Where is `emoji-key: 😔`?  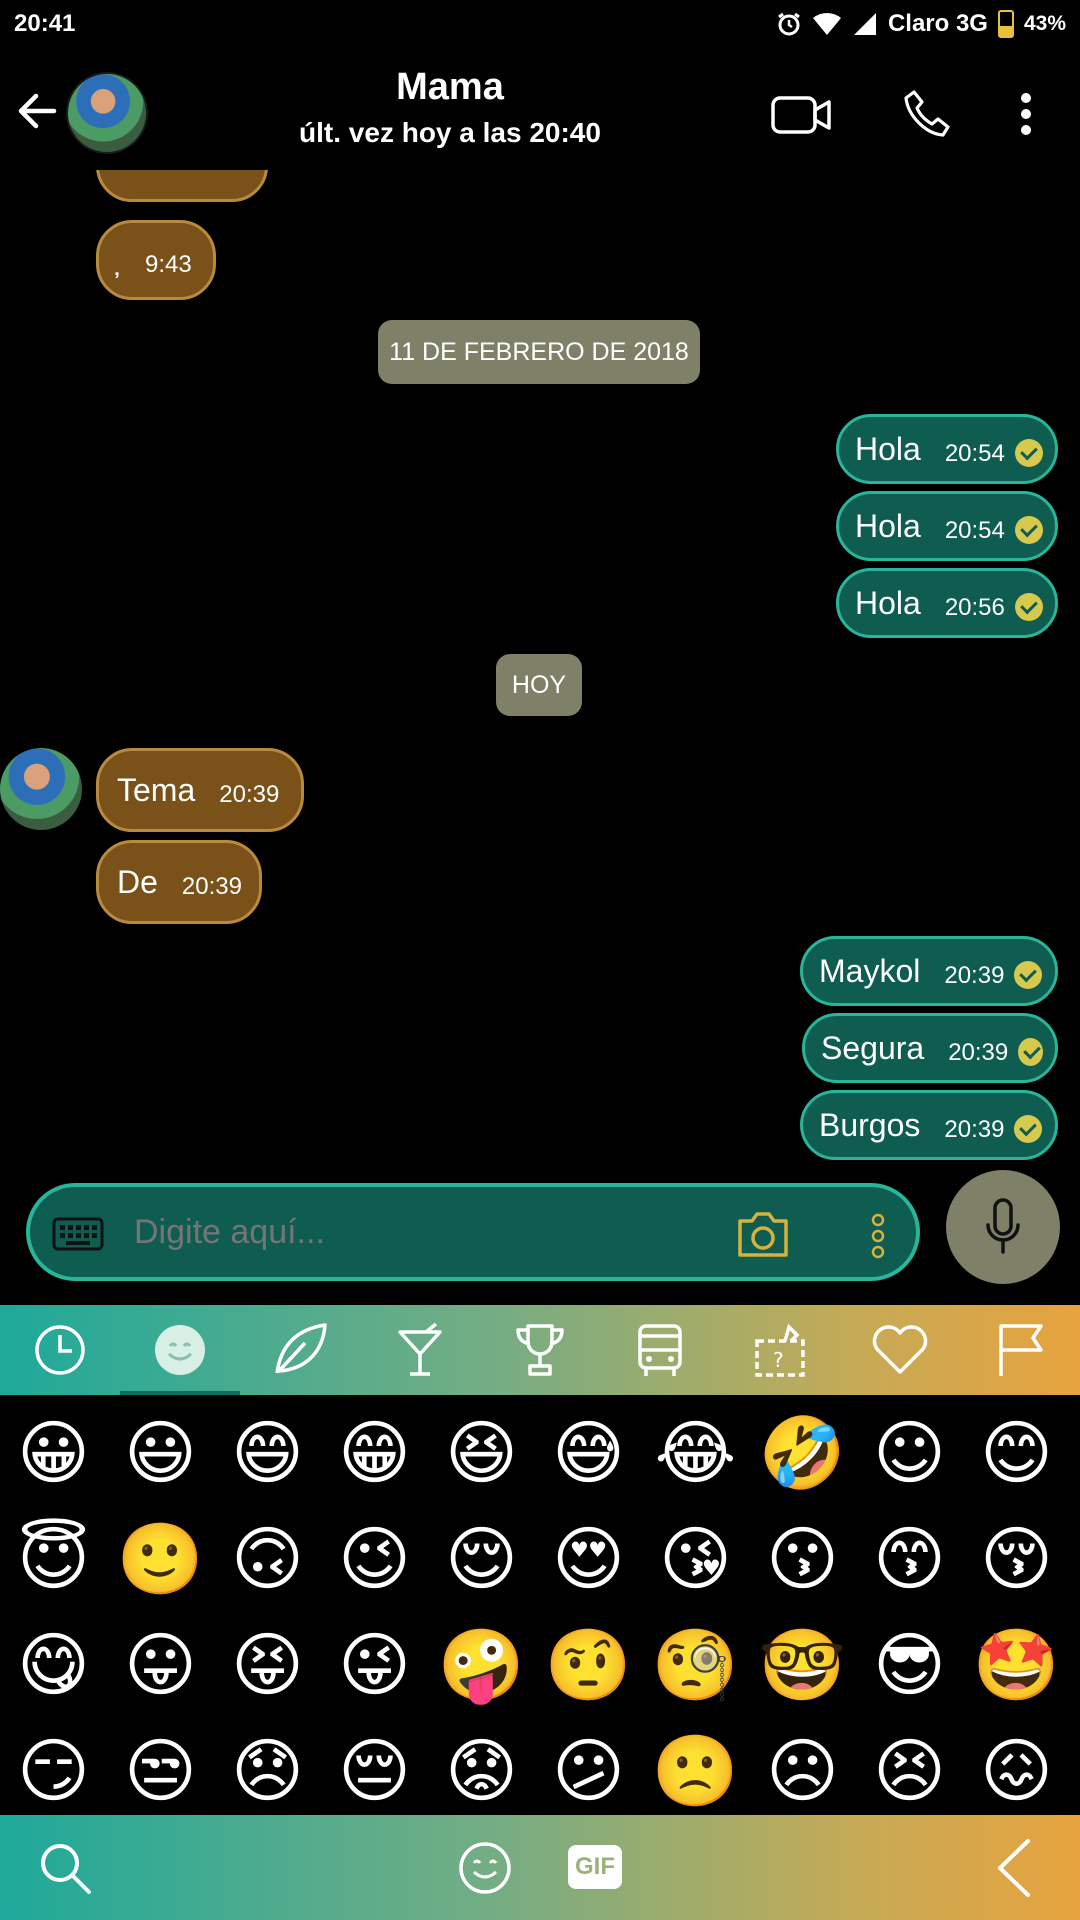
emoji-key: 😔 is located at coordinates (374, 1771).